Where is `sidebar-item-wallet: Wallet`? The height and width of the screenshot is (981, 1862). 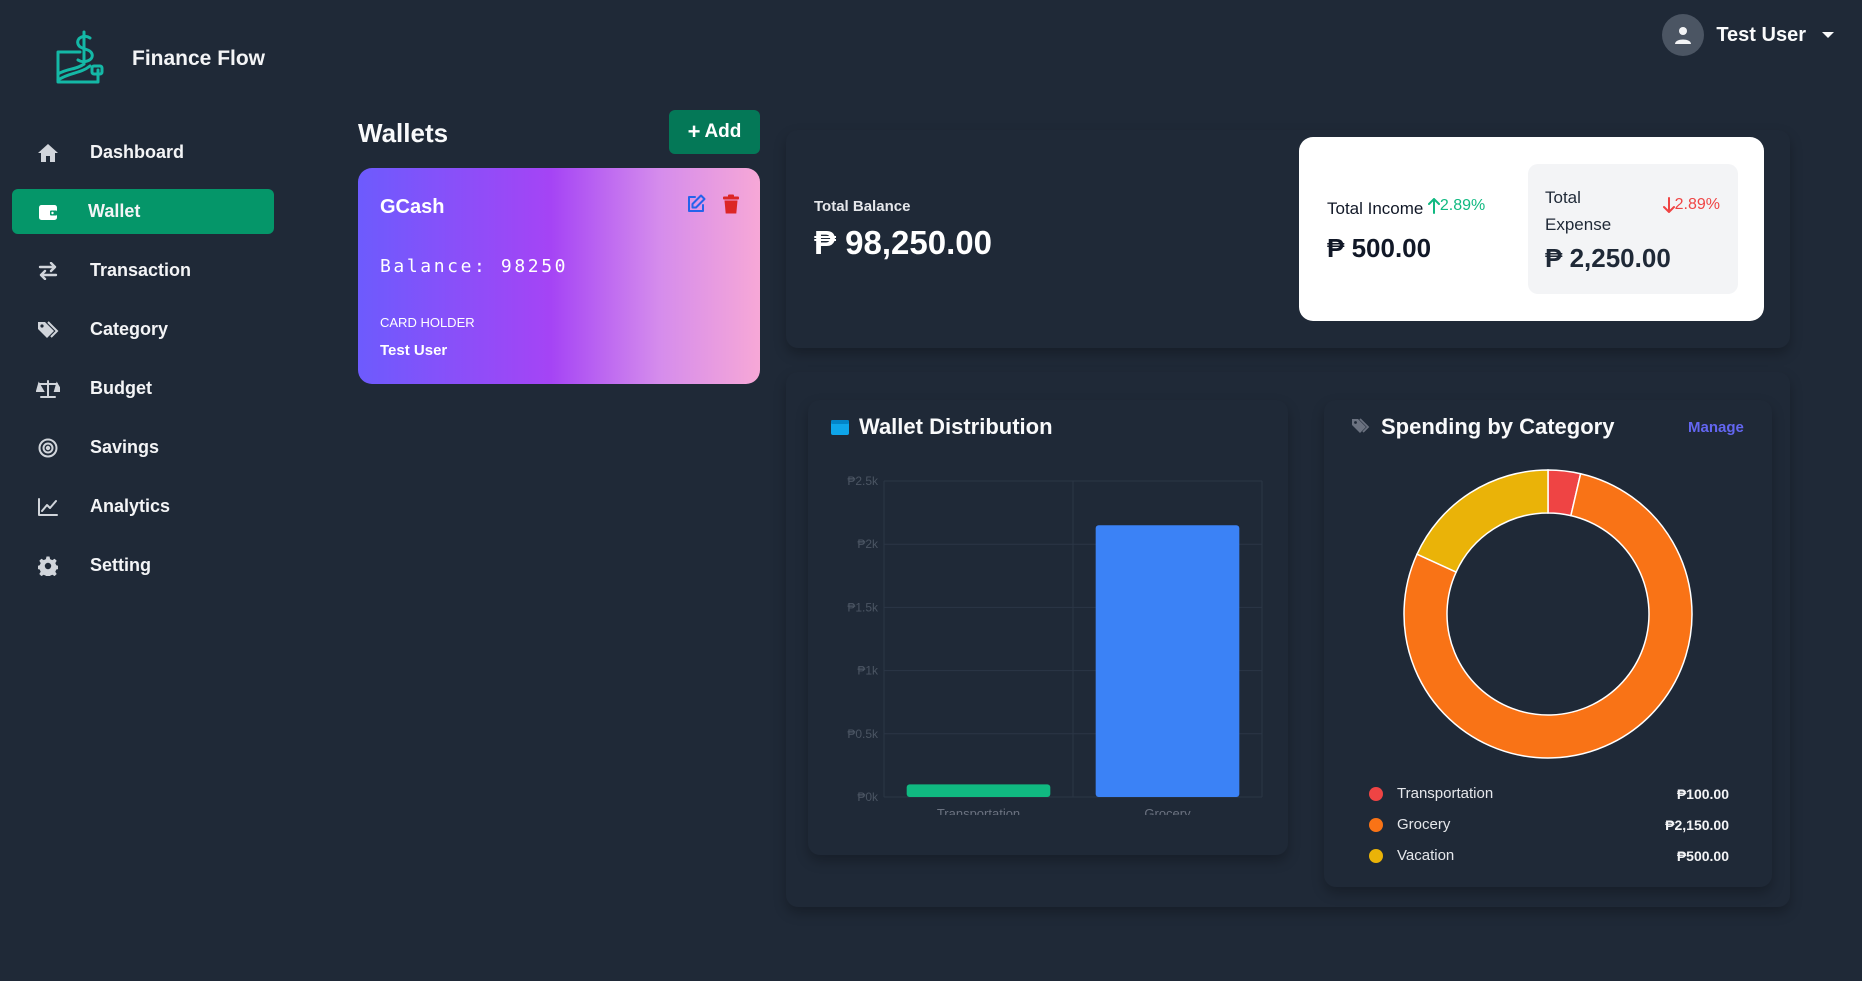 sidebar-item-wallet: Wallet is located at coordinates (143, 211).